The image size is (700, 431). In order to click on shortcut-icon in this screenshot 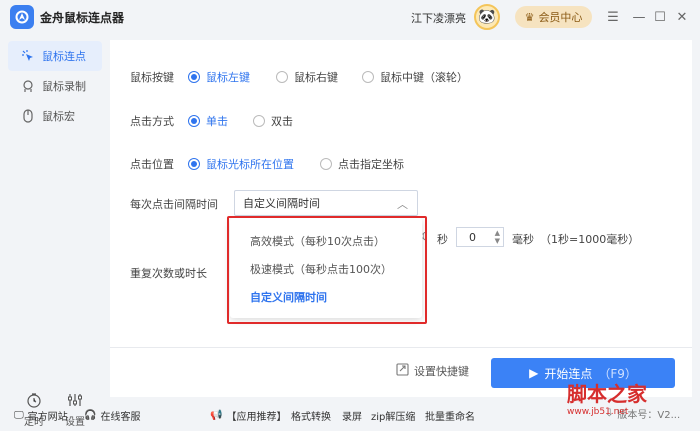, I will do `click(402, 371)`.